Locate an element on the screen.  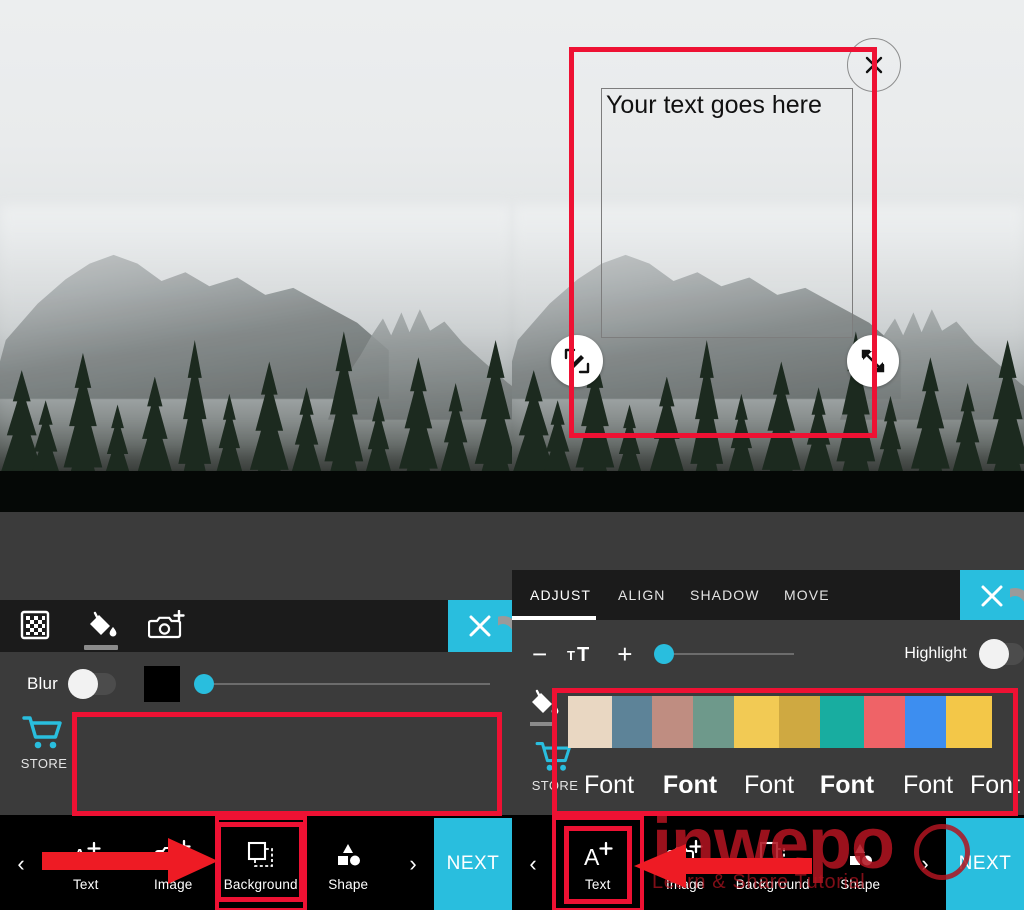
blur-toggle is located at coordinates (92, 684).